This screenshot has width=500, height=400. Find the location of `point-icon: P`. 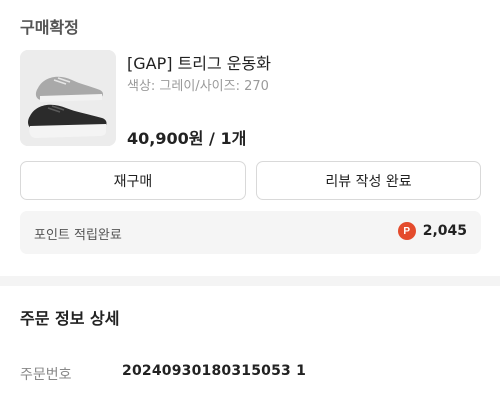

point-icon: P is located at coordinates (406, 231).